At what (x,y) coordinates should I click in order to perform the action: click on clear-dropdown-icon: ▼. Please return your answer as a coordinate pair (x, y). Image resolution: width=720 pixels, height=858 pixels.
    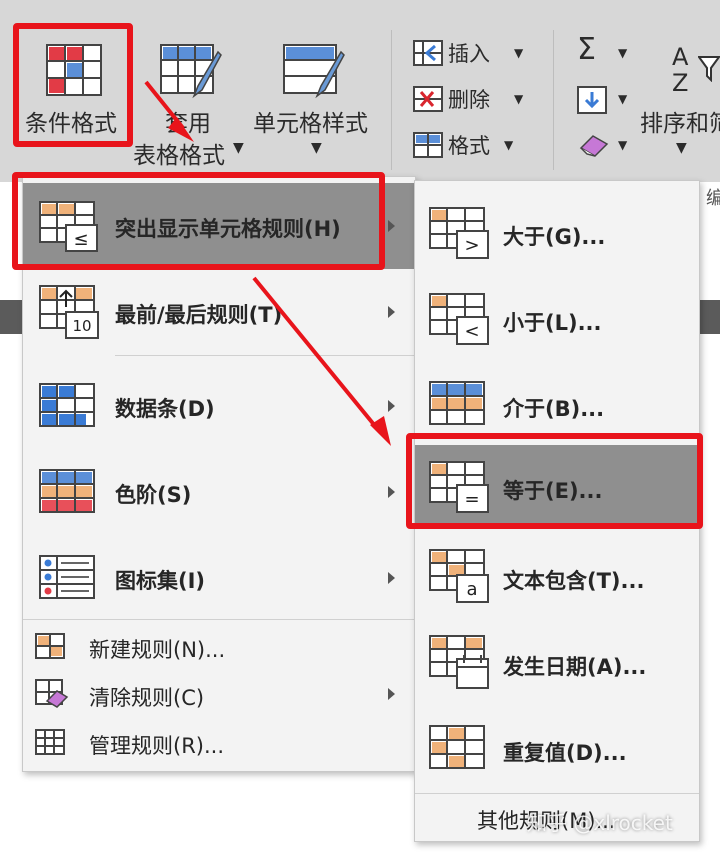
    Looking at the image, I should click on (622, 145).